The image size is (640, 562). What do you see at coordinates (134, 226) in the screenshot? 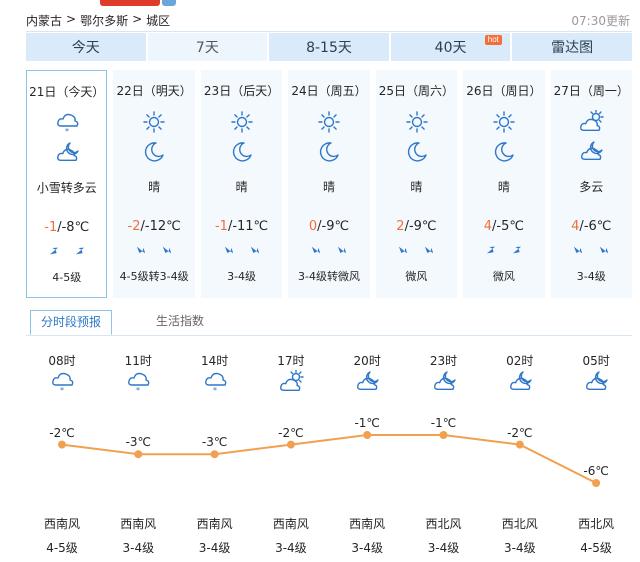
I see `high-temp: -2` at bounding box center [134, 226].